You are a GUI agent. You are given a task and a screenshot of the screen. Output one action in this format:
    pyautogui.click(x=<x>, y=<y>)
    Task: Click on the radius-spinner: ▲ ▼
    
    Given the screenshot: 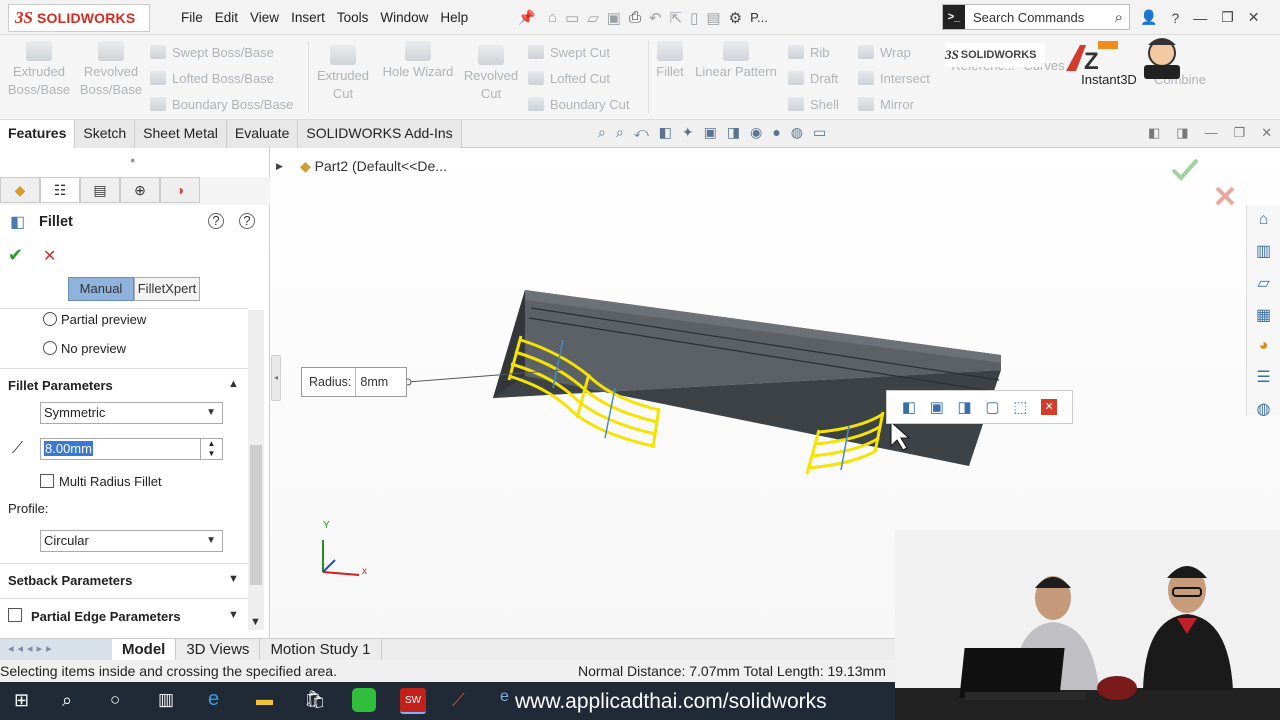 What is the action you would take?
    pyautogui.click(x=211, y=449)
    